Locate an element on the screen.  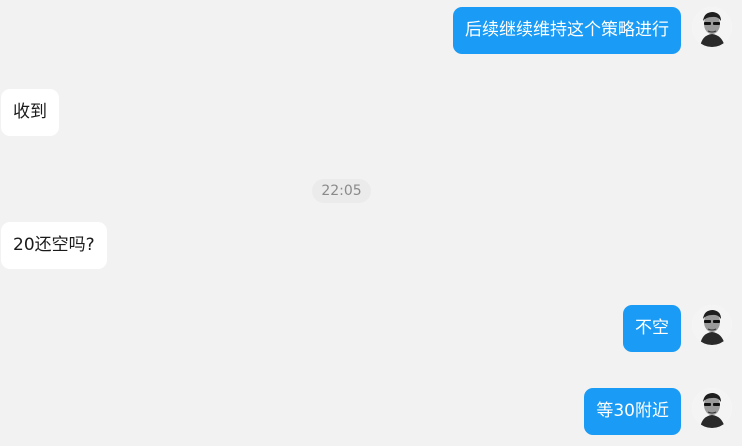
message-bubble-outgoing: 不空 is located at coordinates (652, 328).